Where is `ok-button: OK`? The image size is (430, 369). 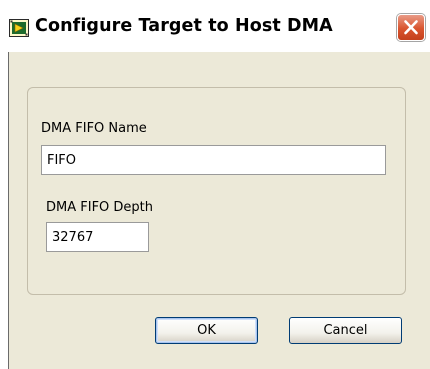 ok-button: OK is located at coordinates (206, 330).